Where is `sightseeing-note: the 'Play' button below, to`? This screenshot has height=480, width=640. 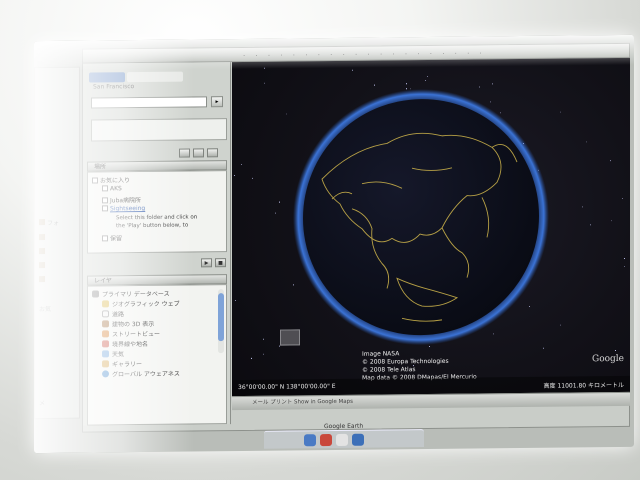
sightseeing-note: the 'Play' button below, to is located at coordinates (152, 226).